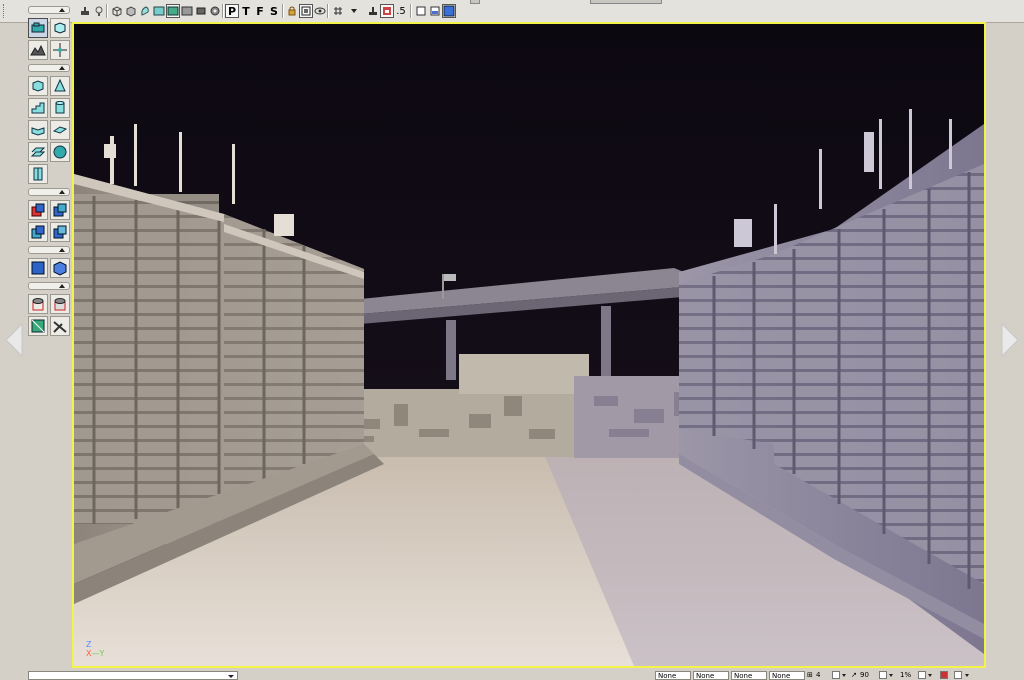 The width and height of the screenshot is (1024, 680). What do you see at coordinates (401, 11) in the screenshot?
I see `scale-label: .5` at bounding box center [401, 11].